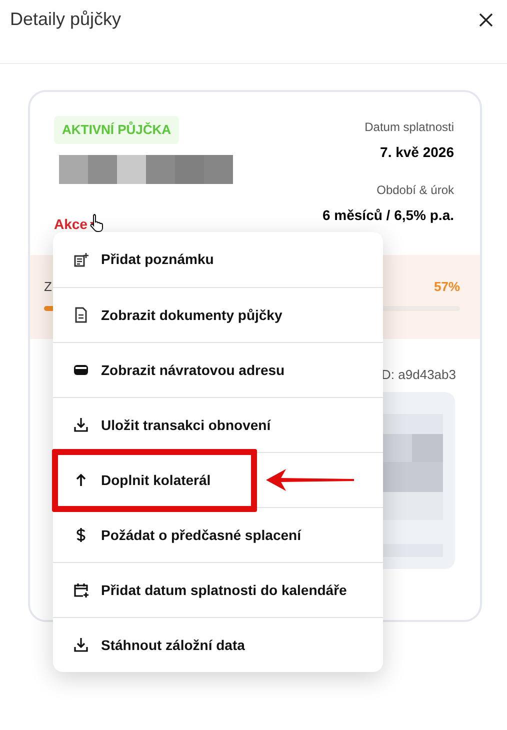  What do you see at coordinates (388, 215) in the screenshot?
I see `term-value: 6 měsíců / 6,5% p.a.` at bounding box center [388, 215].